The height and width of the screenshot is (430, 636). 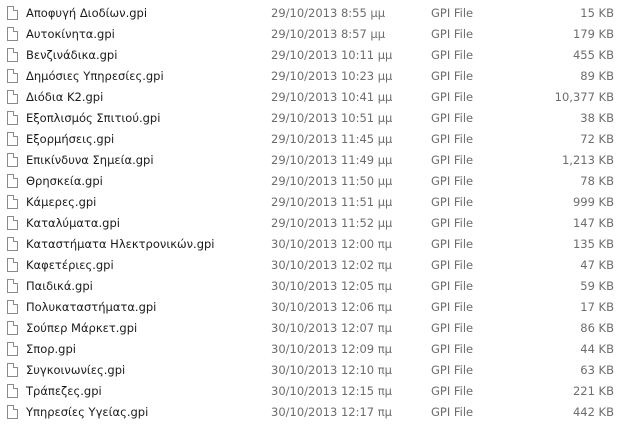 What do you see at coordinates (597, 370) in the screenshot?
I see `file-size: 63 KB` at bounding box center [597, 370].